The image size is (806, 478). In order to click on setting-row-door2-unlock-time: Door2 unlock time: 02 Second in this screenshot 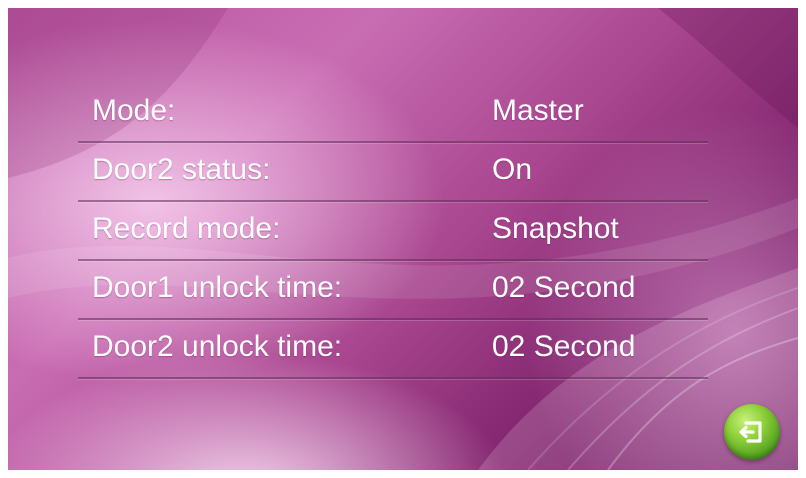, I will do `click(393, 349)`.